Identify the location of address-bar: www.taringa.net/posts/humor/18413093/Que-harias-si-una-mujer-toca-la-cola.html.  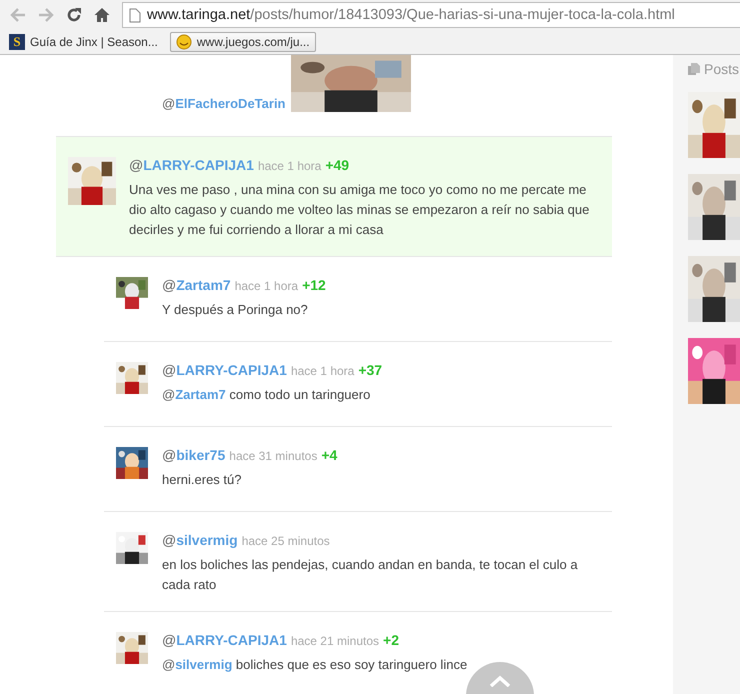
(431, 15).